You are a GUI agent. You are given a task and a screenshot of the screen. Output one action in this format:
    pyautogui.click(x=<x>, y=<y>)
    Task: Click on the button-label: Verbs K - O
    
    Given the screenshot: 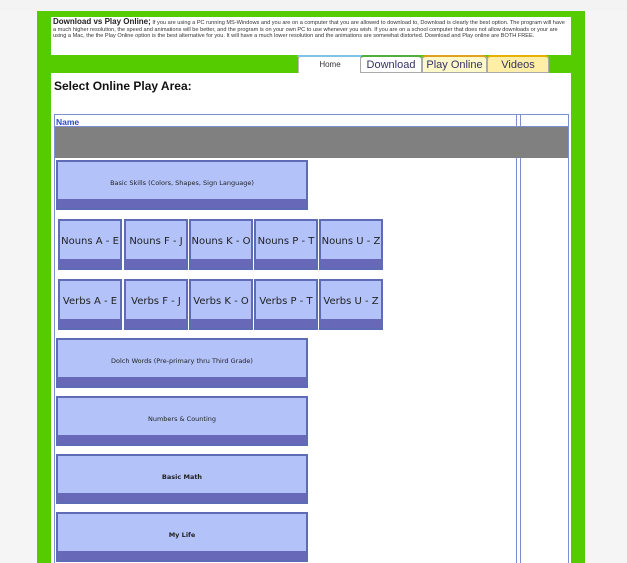 What is the action you would take?
    pyautogui.click(x=221, y=301)
    